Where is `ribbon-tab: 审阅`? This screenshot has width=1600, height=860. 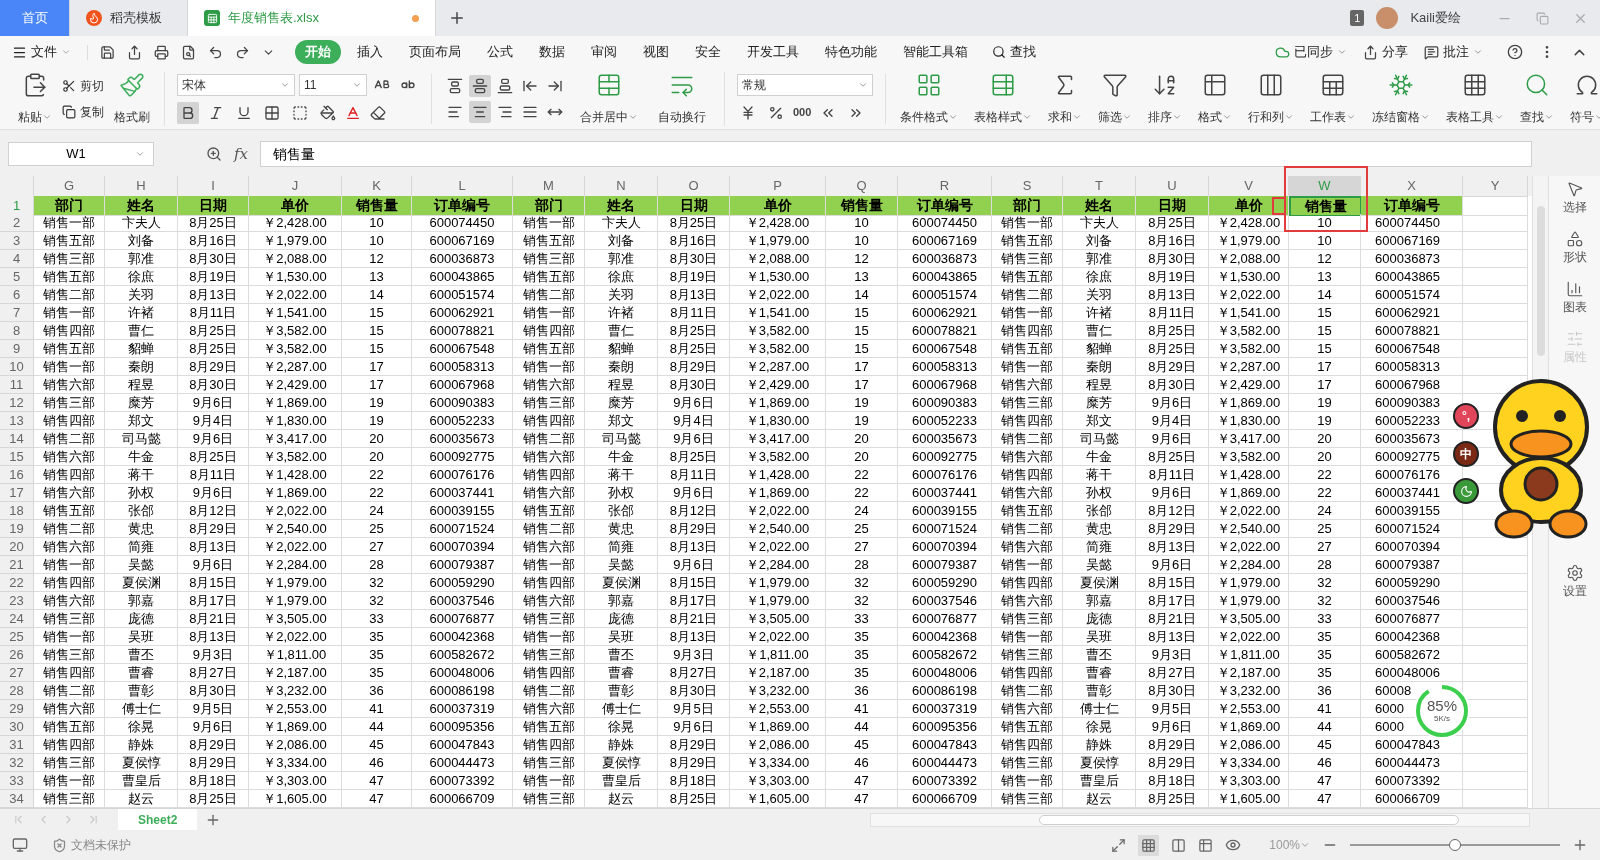 ribbon-tab: 审阅 is located at coordinates (604, 52).